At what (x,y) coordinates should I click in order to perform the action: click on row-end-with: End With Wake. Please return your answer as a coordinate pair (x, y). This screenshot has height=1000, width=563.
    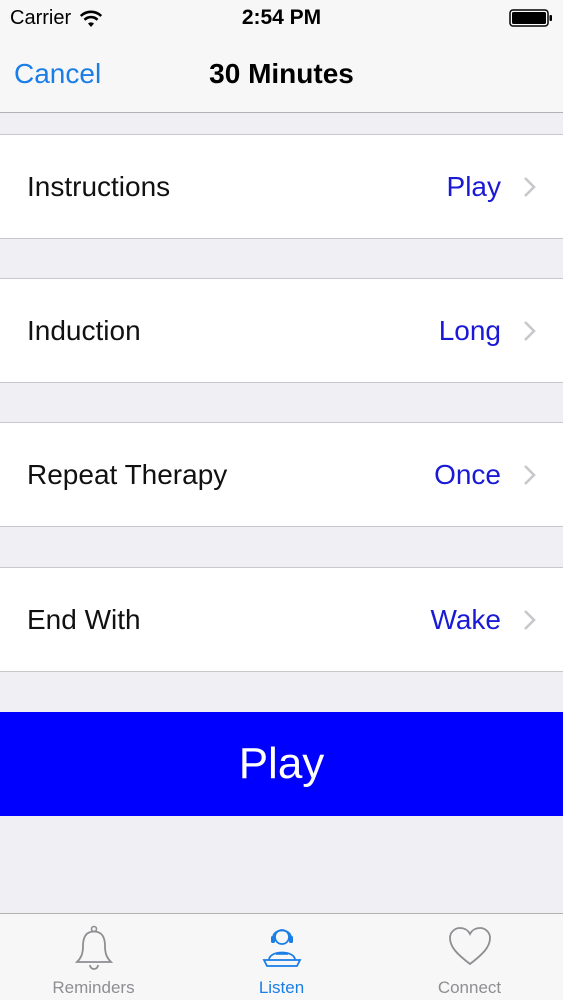
    Looking at the image, I should click on (281, 619).